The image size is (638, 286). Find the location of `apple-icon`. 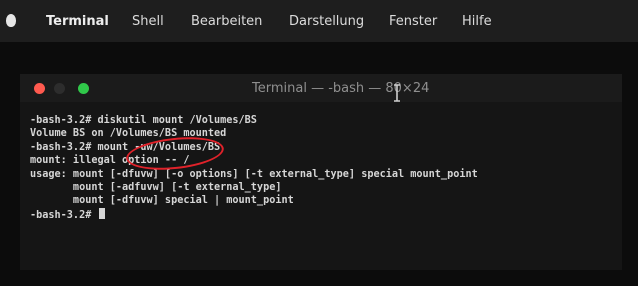

apple-icon is located at coordinates (11, 20).